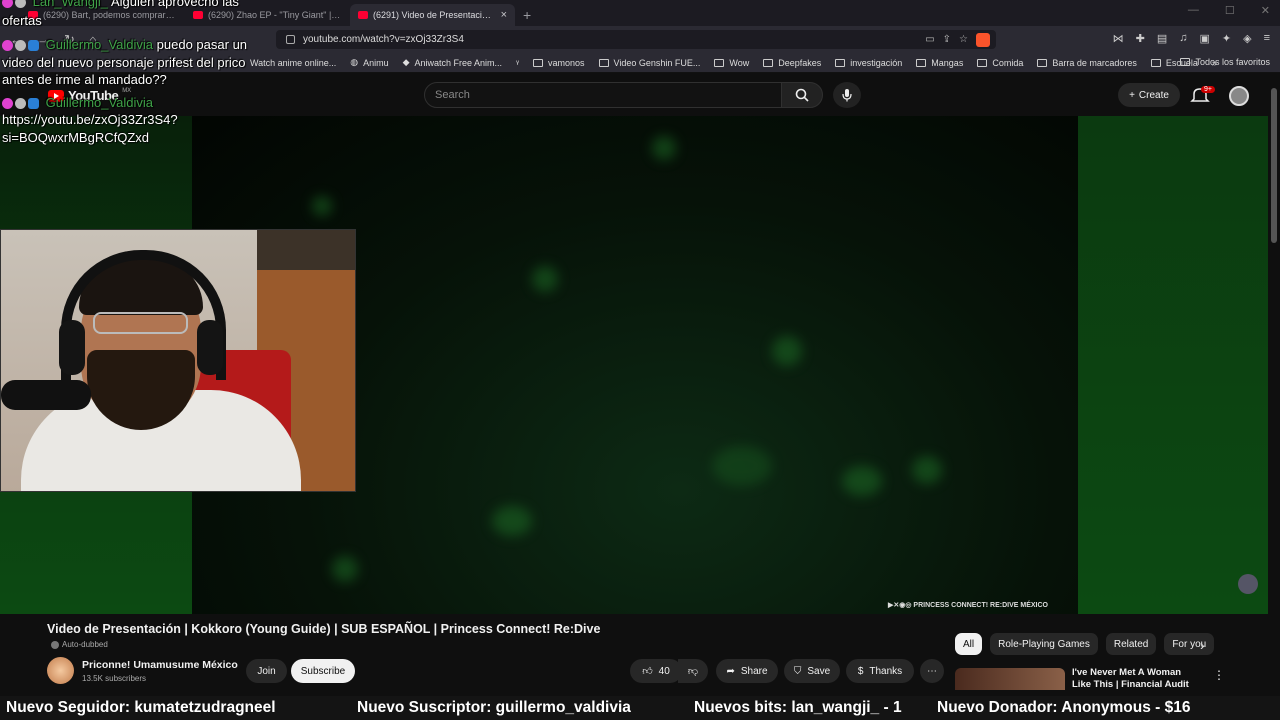 This screenshot has height=720, width=1280. I want to click on bookmark-star-icon: ☆, so click(963, 39).